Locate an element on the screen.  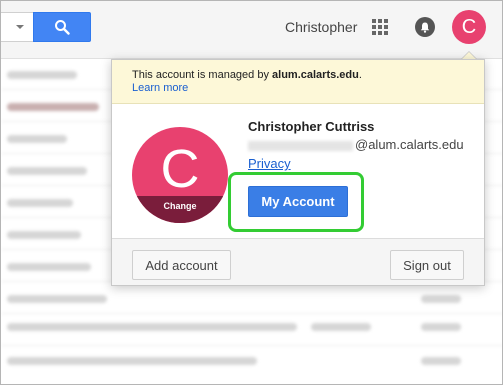
avatar: C is located at coordinates (469, 27).